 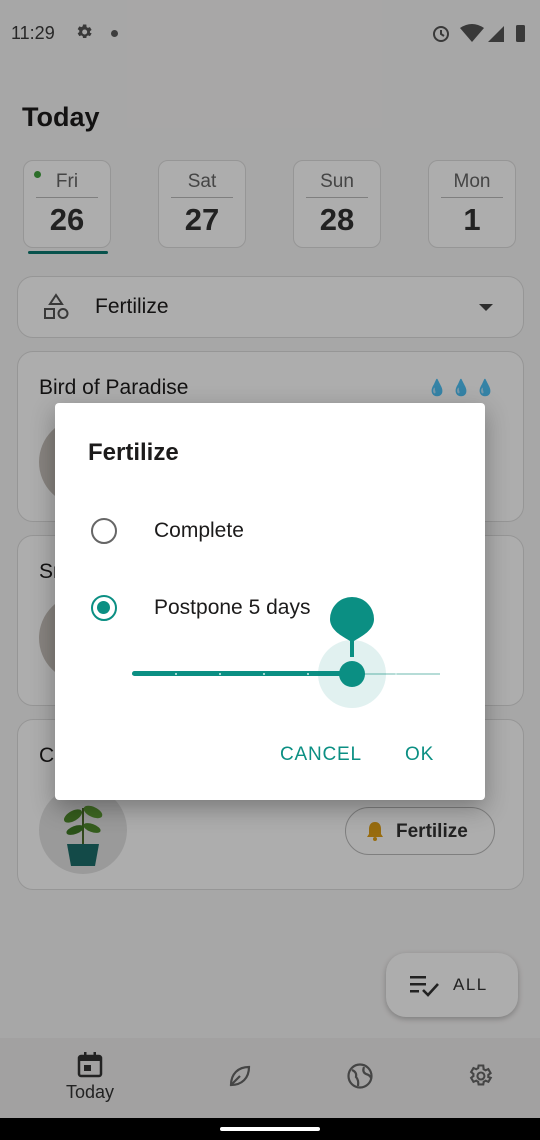 What do you see at coordinates (352, 674) in the screenshot?
I see `slider-thumb` at bounding box center [352, 674].